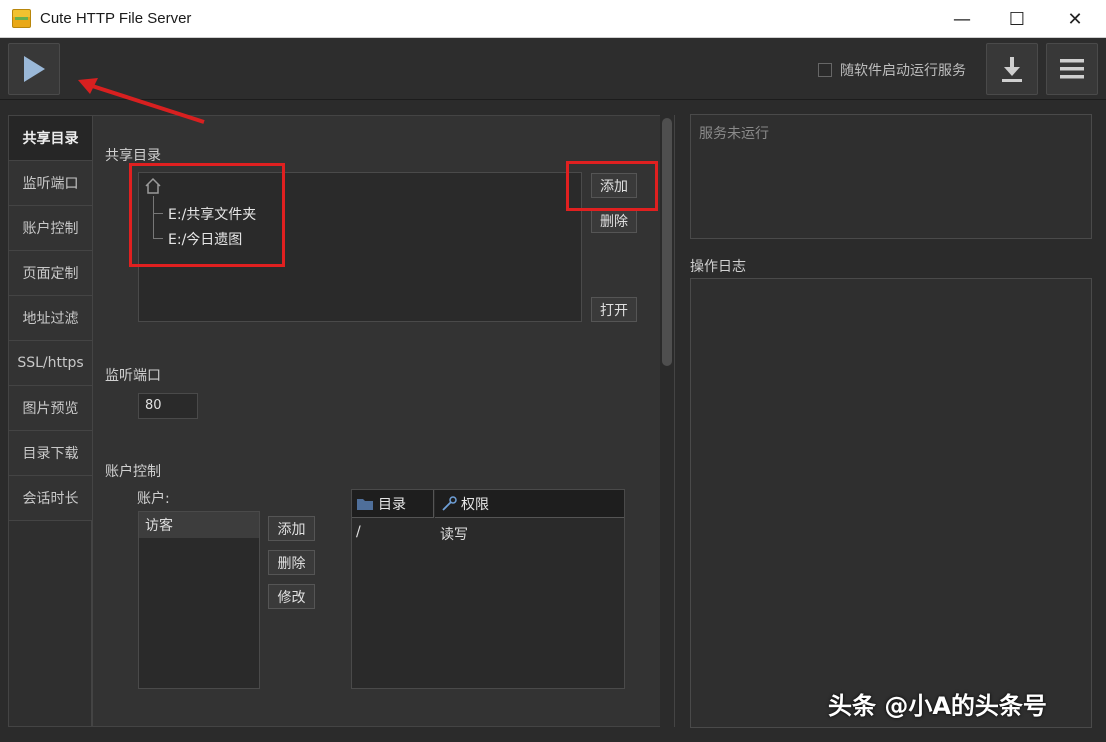 This screenshot has width=1106, height=742. I want to click on watermark: 头条 @小A的头条号, so click(937, 706).